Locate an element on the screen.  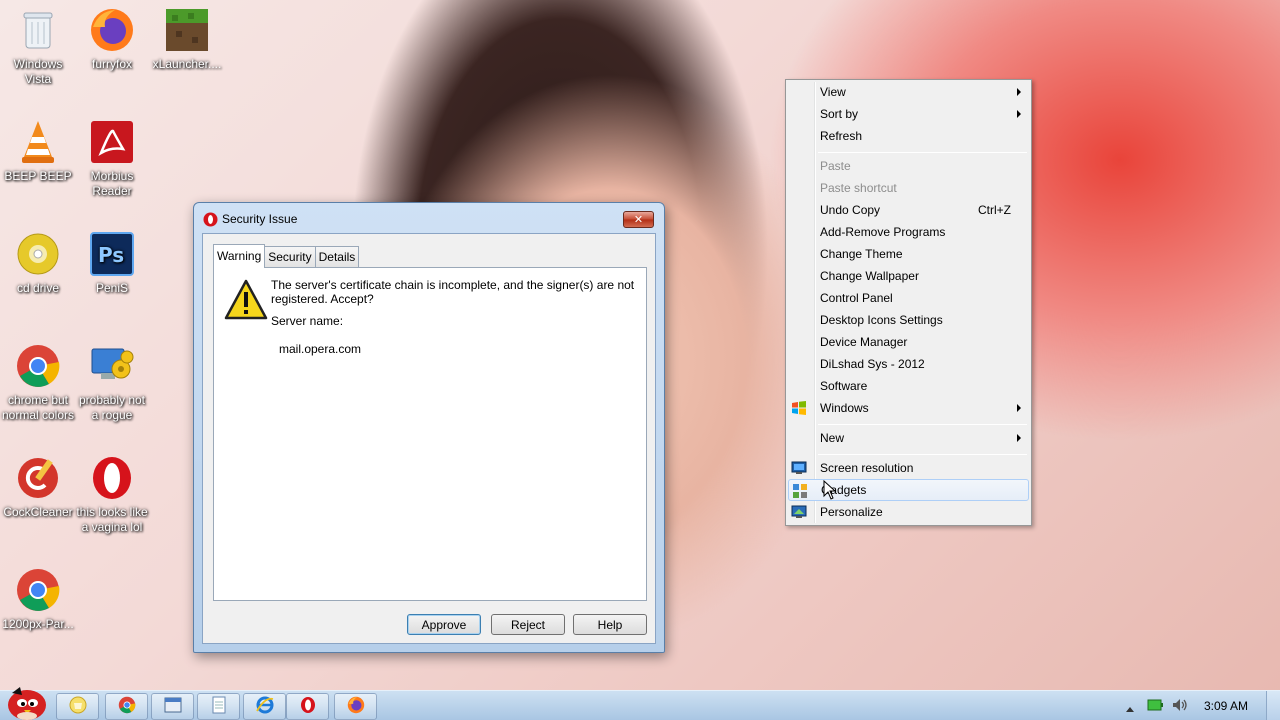
desktop-icon-chrome: chrome but normal colors is located at coordinates (38, 382).